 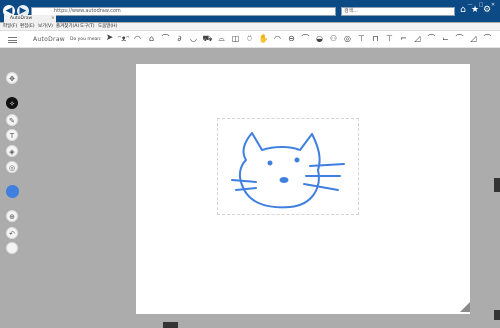 I want to click on canvas-resize-handle, so click(x=465, y=307).